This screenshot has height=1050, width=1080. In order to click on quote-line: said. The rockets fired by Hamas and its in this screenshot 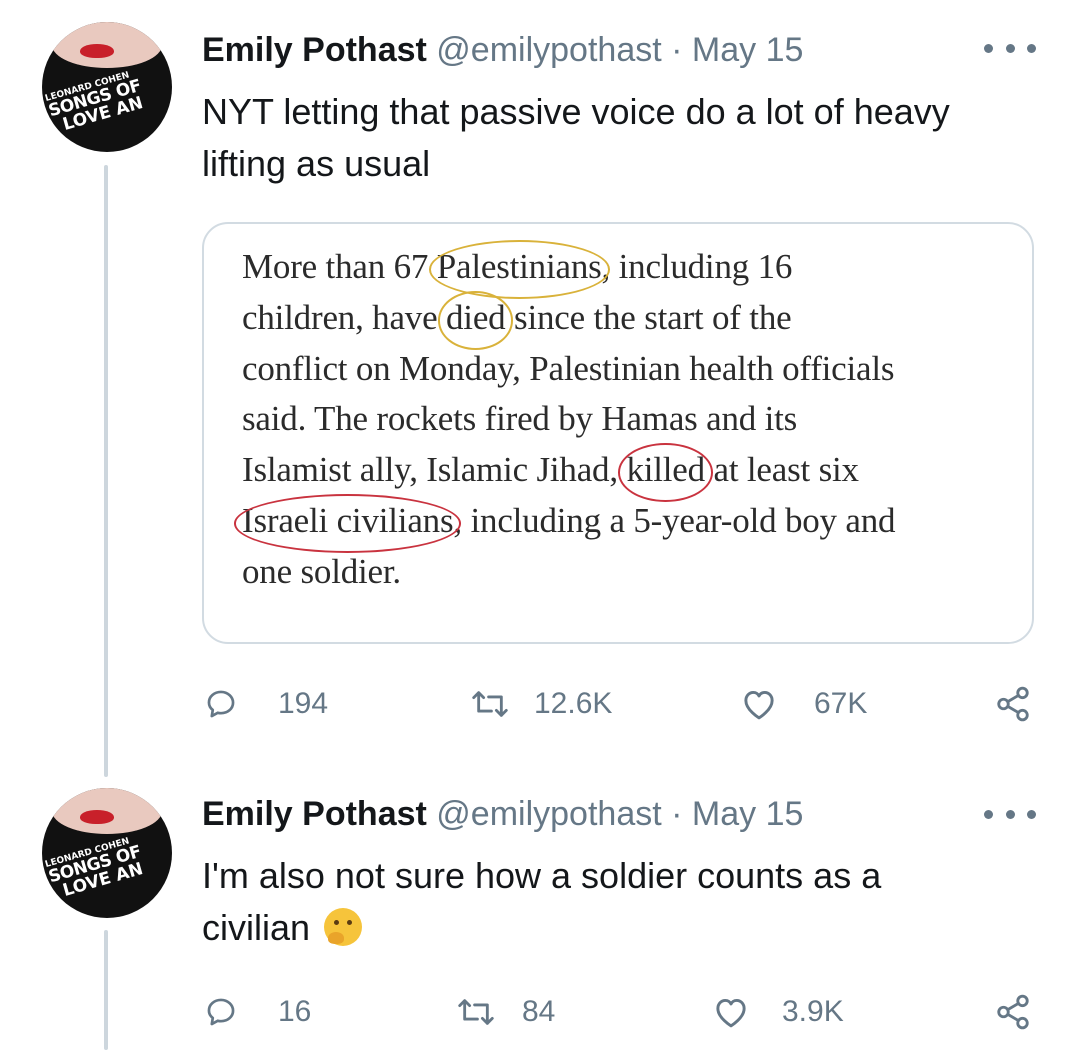, I will do `click(520, 419)`.